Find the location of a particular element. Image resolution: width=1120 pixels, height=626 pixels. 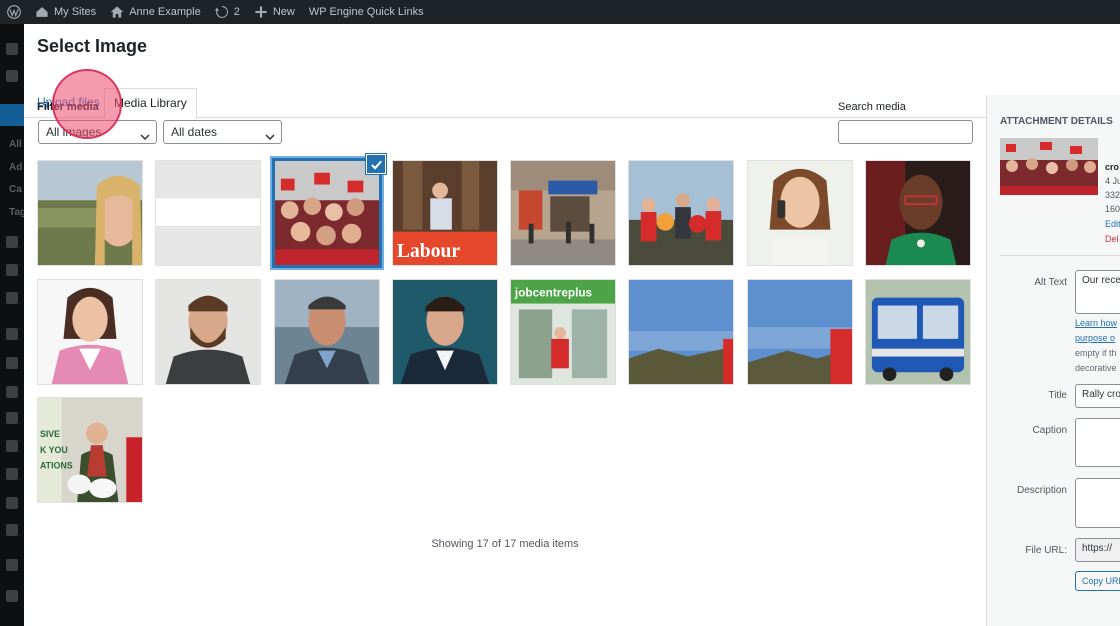

caption-label: Caption is located at coordinates (1049, 430).